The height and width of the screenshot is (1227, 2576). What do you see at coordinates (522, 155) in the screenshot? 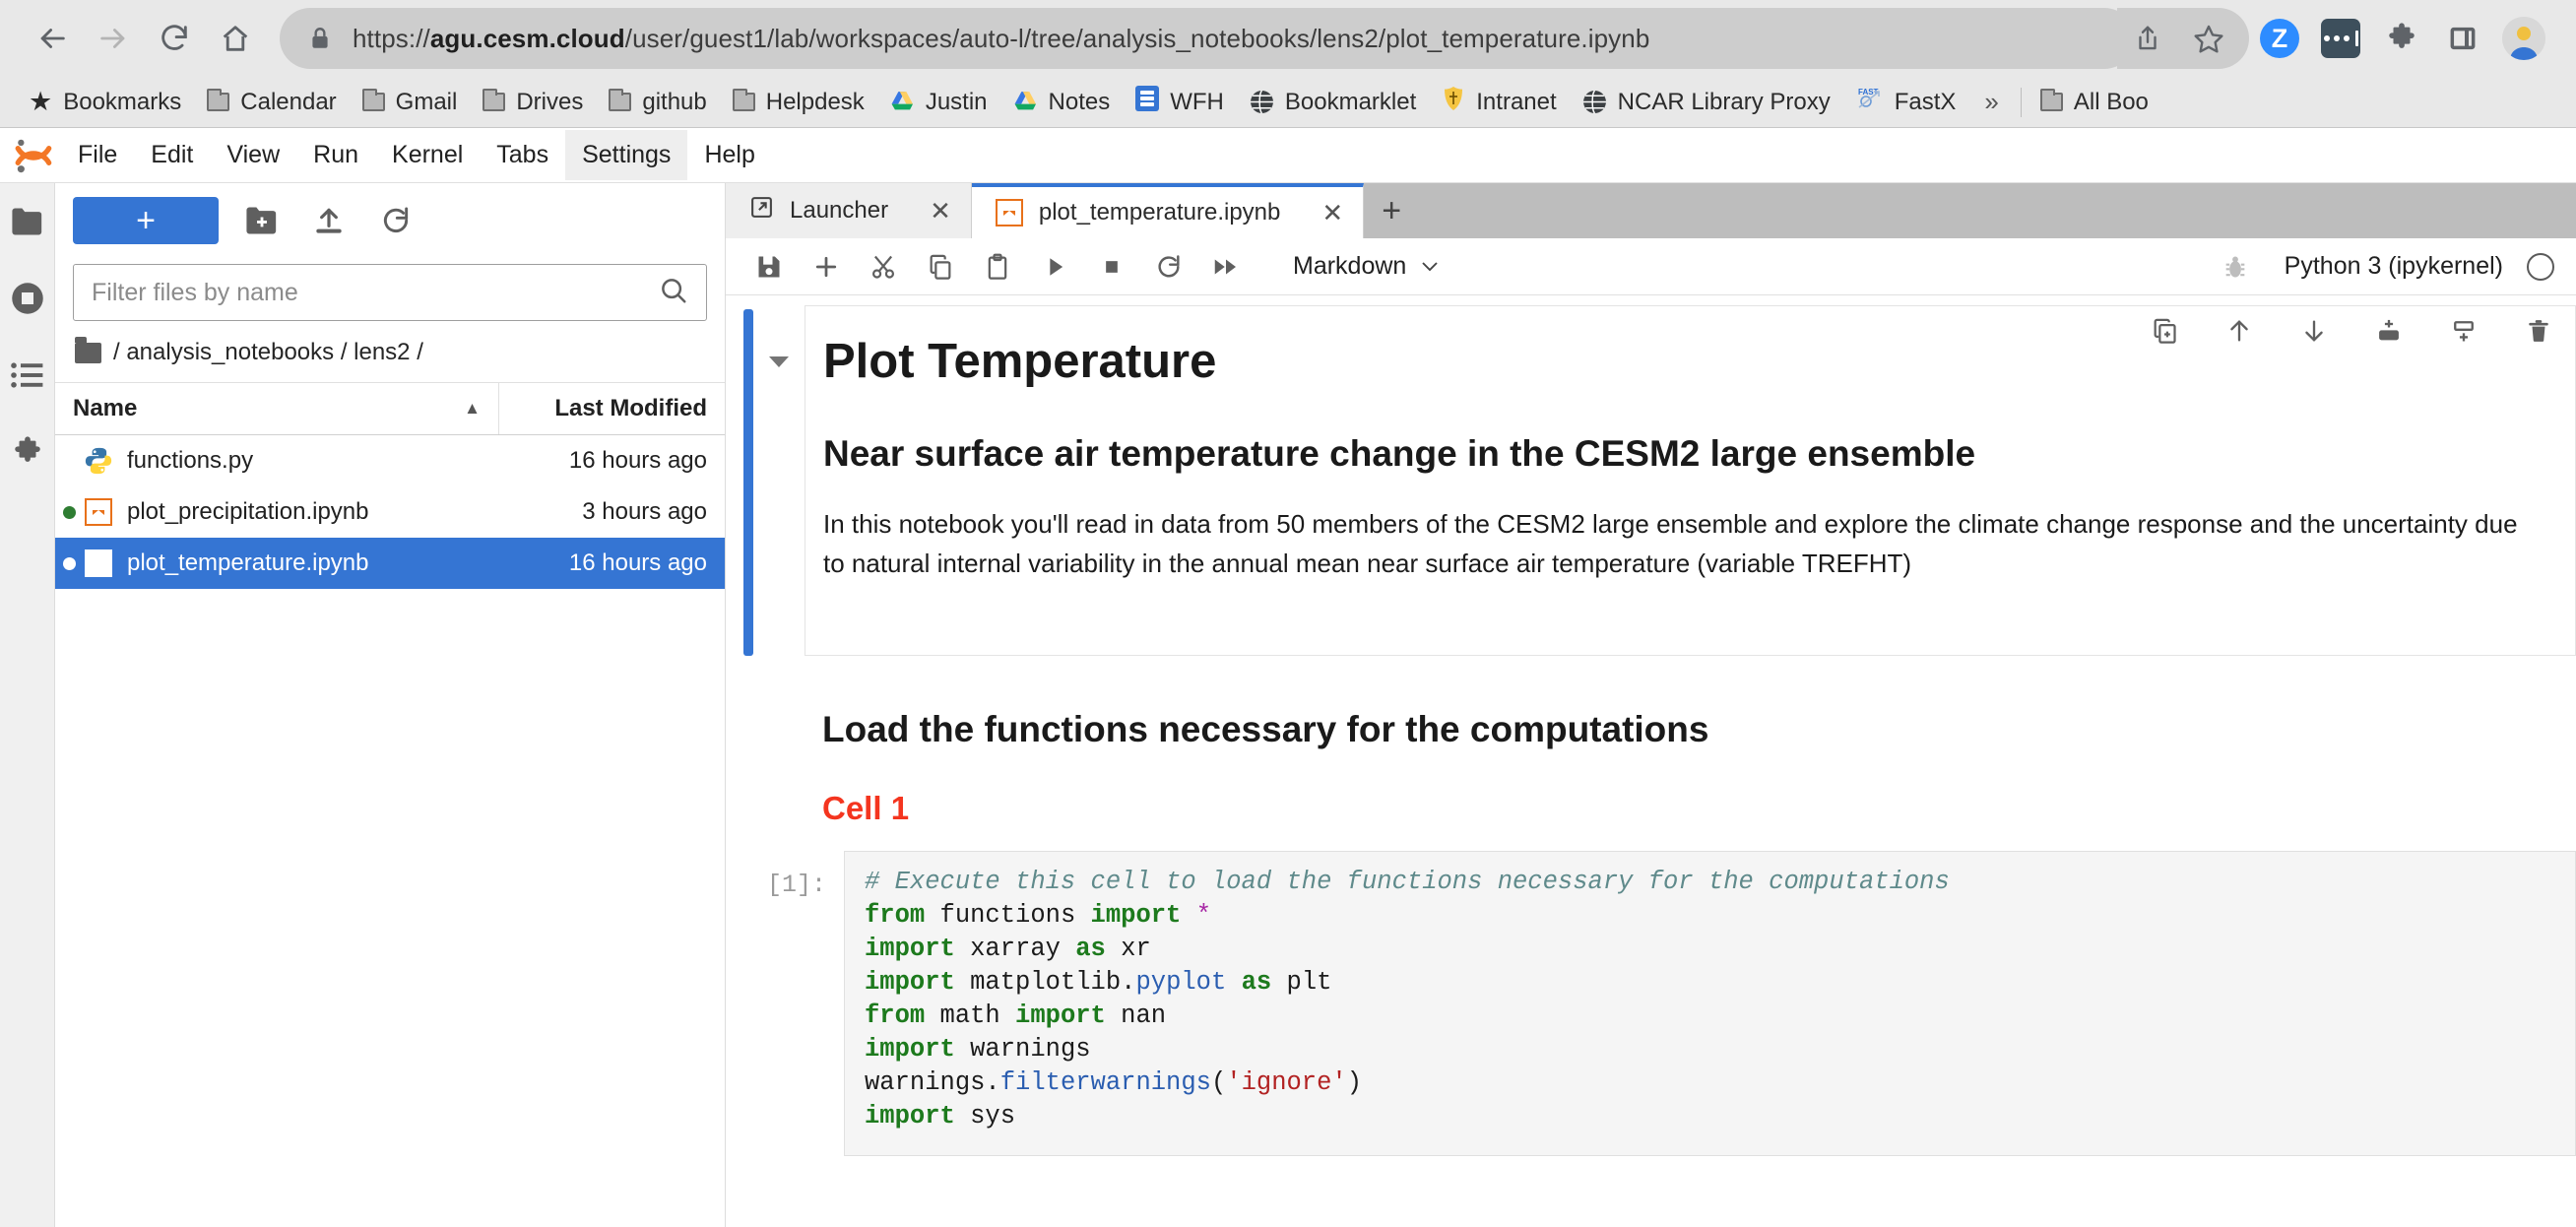
I see `menu-tabs: Tabs` at bounding box center [522, 155].